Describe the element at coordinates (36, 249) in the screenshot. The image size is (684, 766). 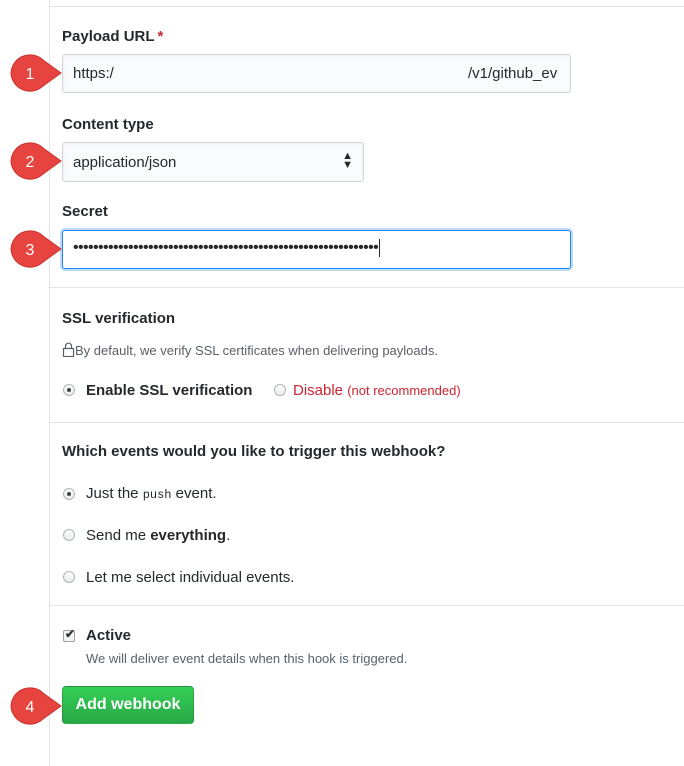
I see `step-marker-3: 3` at that location.